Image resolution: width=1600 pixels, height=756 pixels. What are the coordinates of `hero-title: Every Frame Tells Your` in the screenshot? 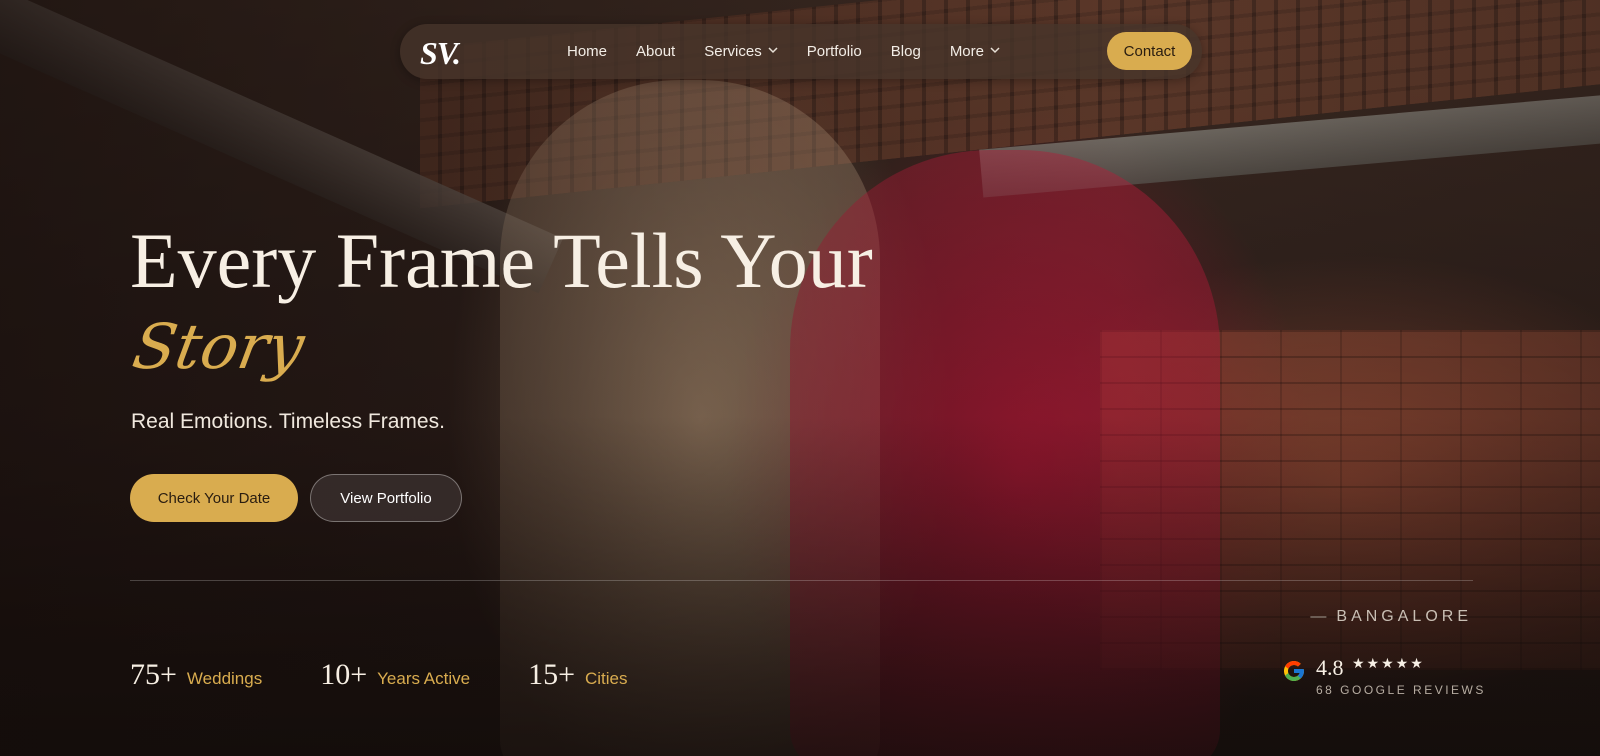 It's located at (501, 260).